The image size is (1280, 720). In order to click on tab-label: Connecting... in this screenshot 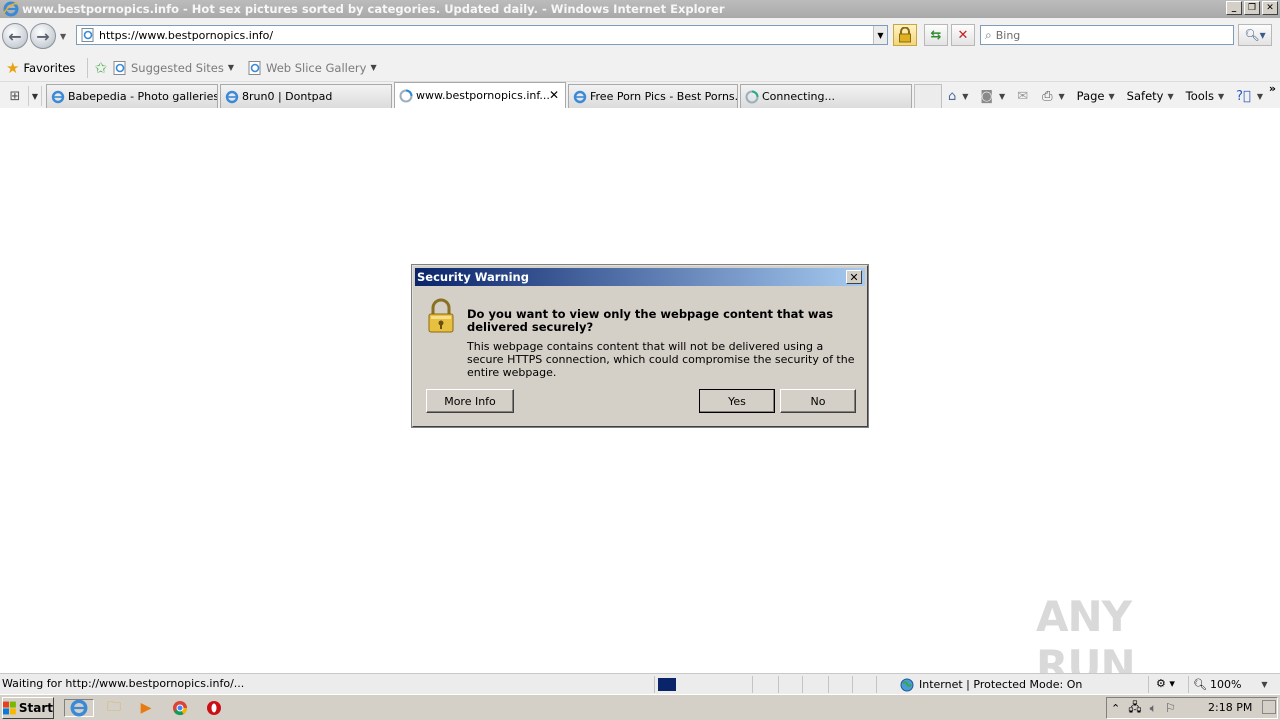, I will do `click(798, 96)`.